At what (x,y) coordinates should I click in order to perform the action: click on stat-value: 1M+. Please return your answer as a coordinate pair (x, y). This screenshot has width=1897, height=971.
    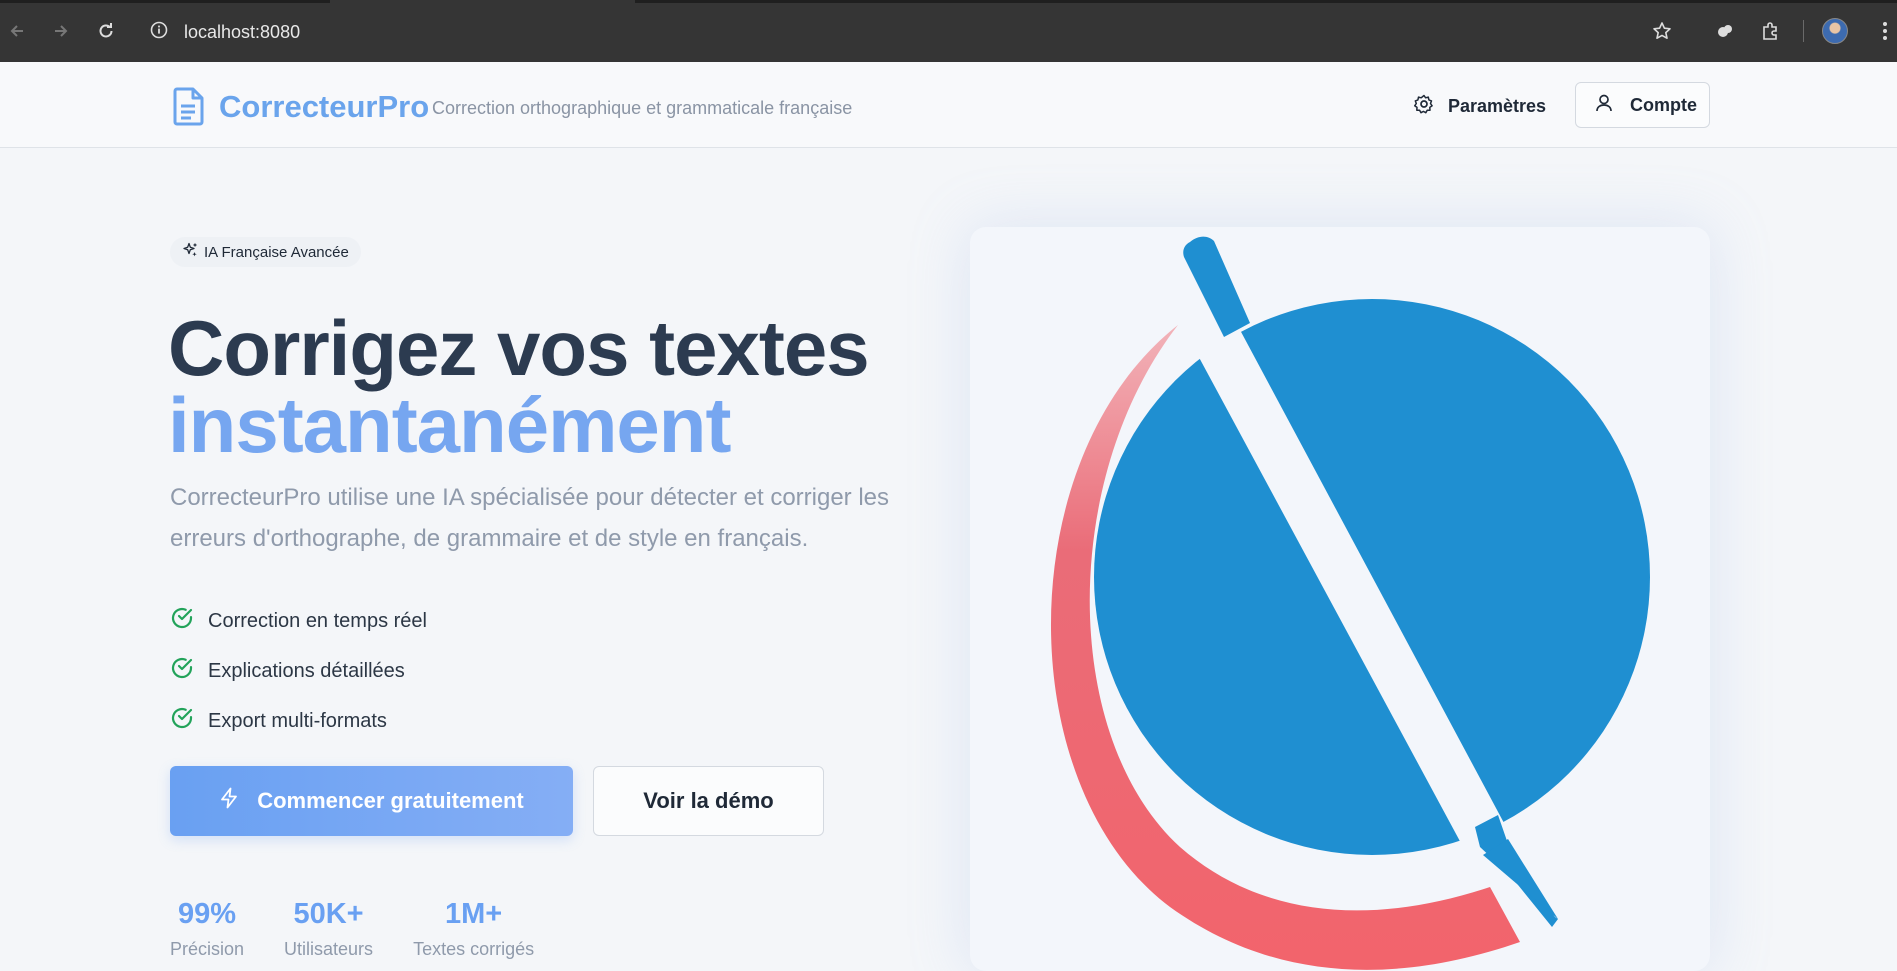
    Looking at the image, I should click on (473, 914).